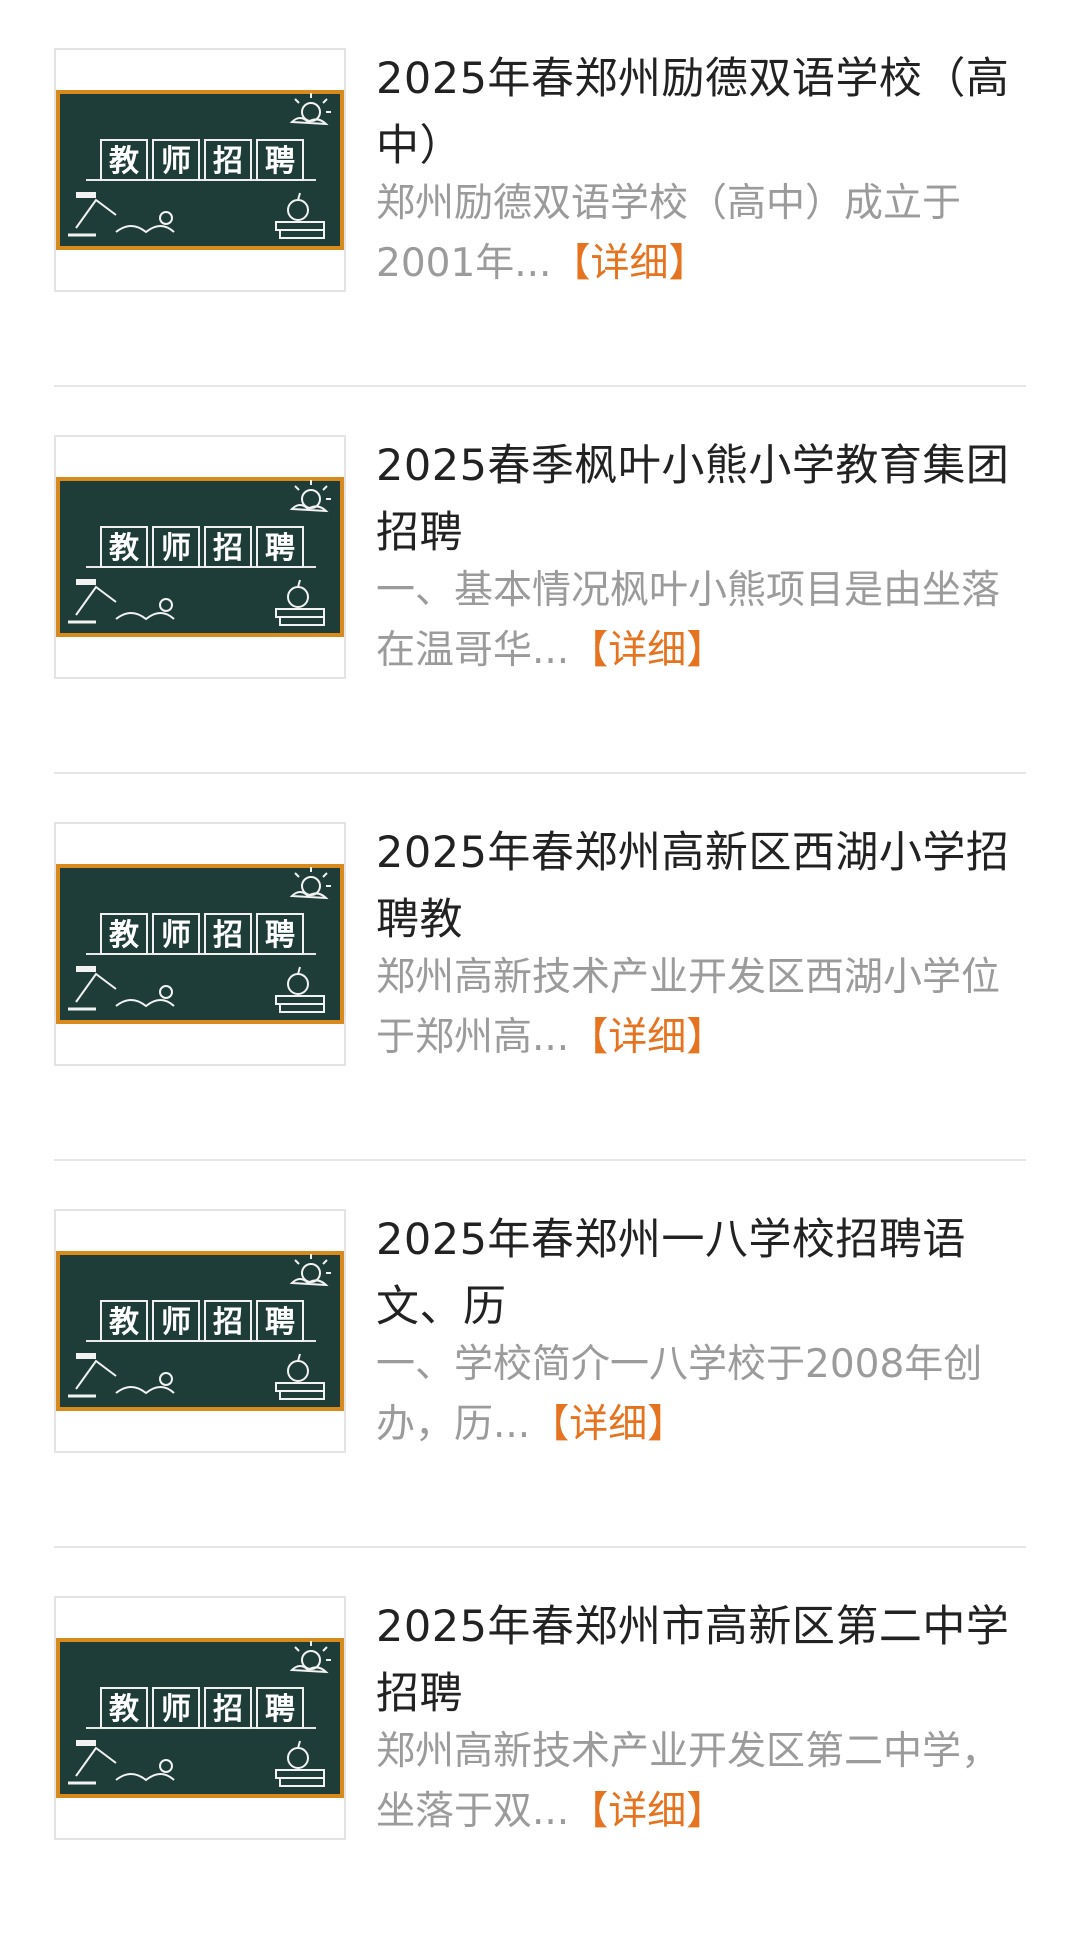 Image resolution: width=1080 pixels, height=1935 pixels. Describe the element at coordinates (701, 1274) in the screenshot. I see `article-title: 2025年春郑州一八学校招聘语文、历` at that location.